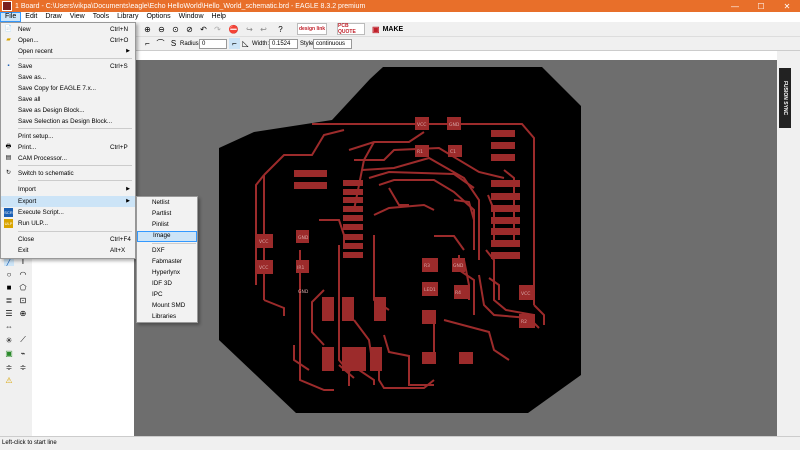 The width and height of the screenshot is (800, 450). Describe the element at coordinates (263, 29) in the screenshot. I see `go-back-icon: ↩` at that location.